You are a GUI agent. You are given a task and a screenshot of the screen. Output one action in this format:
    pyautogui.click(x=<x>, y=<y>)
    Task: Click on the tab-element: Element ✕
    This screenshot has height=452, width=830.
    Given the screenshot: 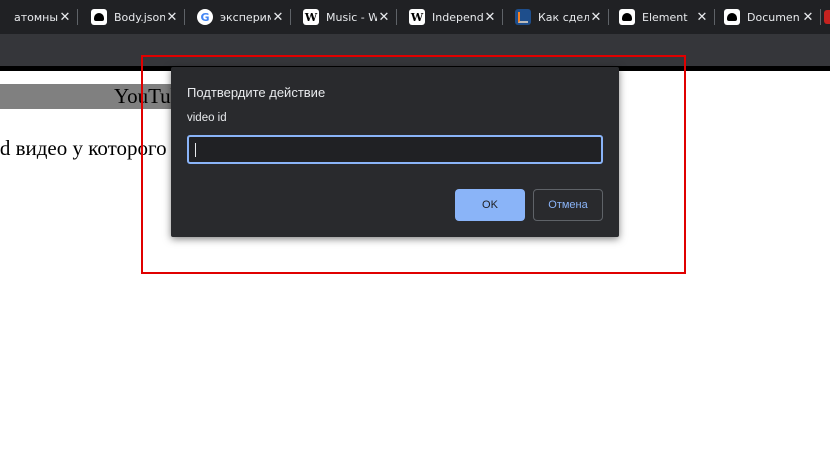 What is the action you would take?
    pyautogui.click(x=662, y=17)
    